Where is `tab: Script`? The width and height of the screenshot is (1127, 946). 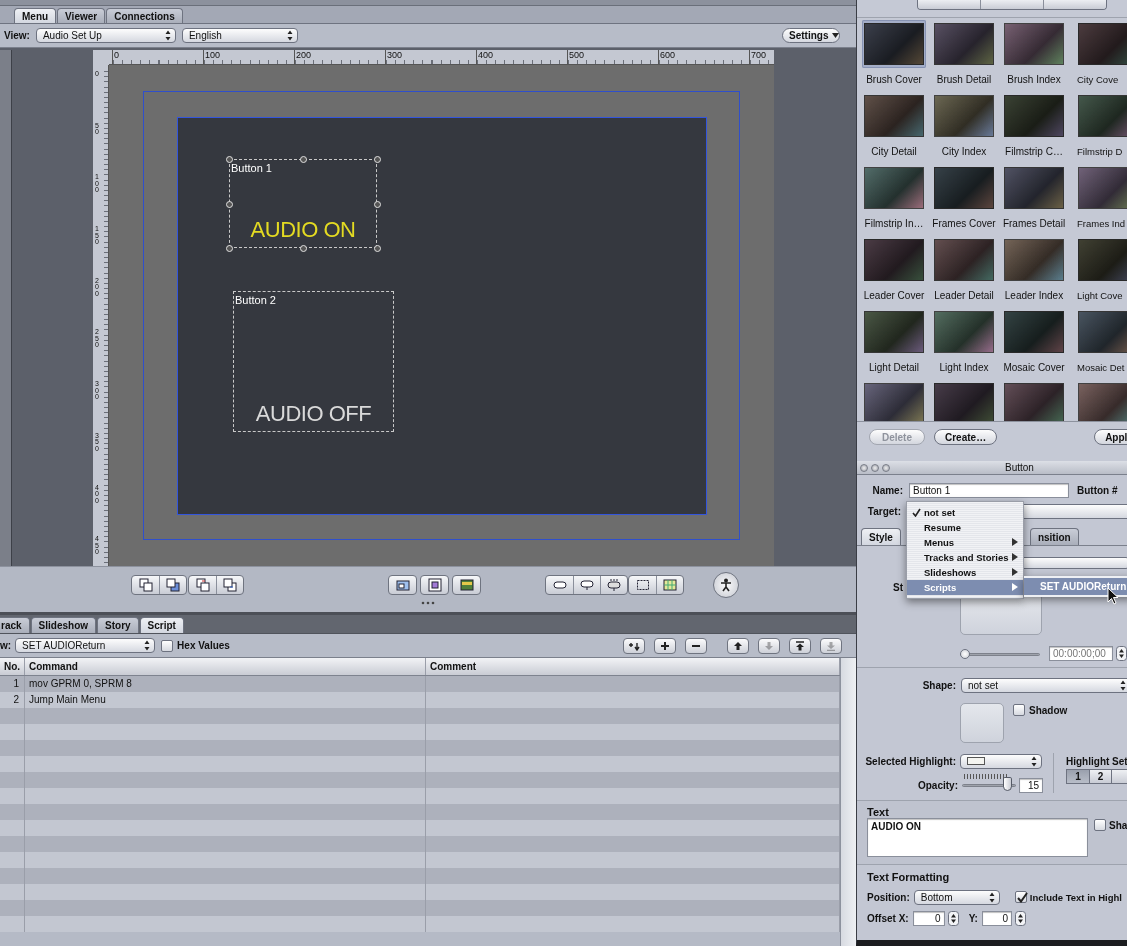
tab: Script is located at coordinates (161, 625).